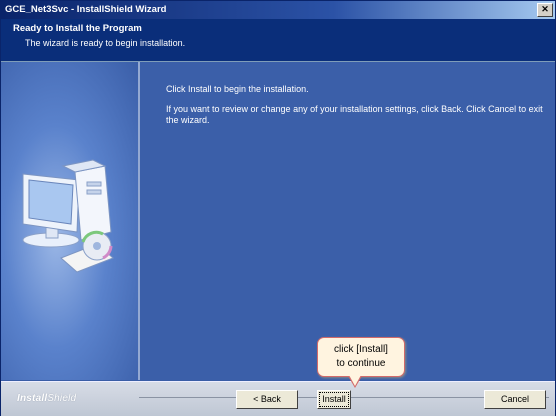 The height and width of the screenshot is (416, 556). Describe the element at coordinates (361, 349) in the screenshot. I see `callout-line-1: click [Install]` at that location.